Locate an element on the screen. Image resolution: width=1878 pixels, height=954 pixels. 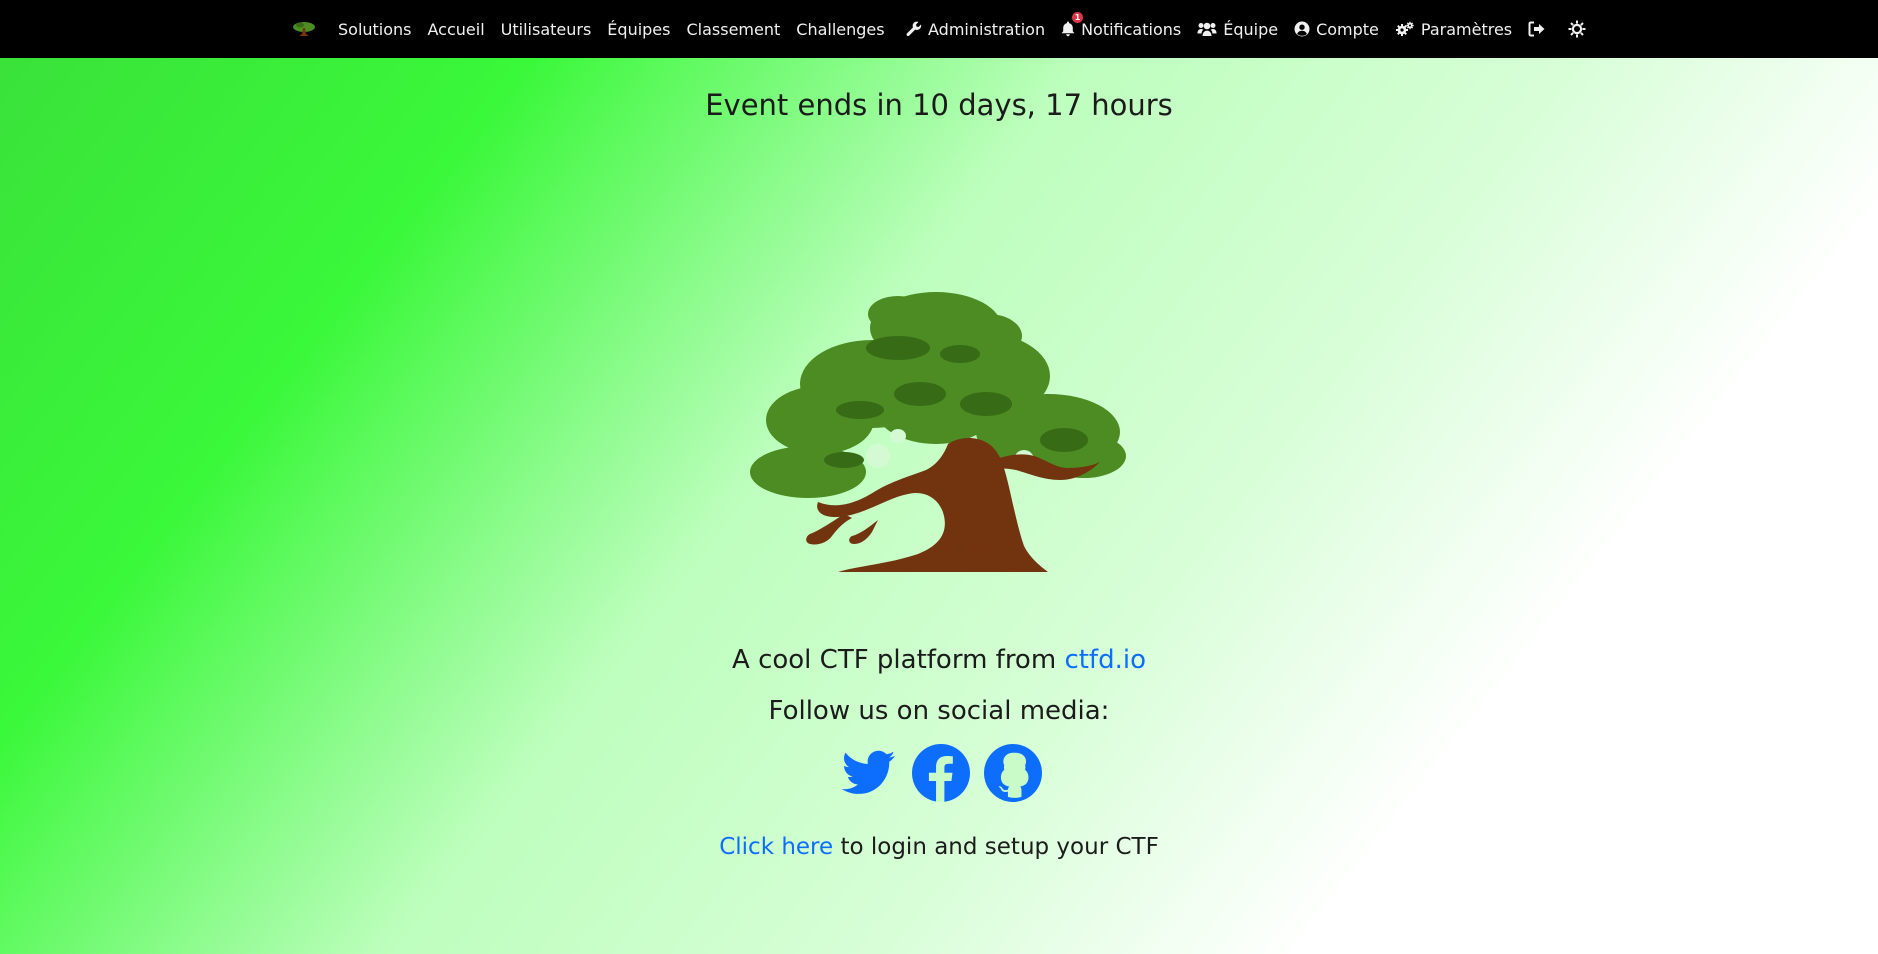
cogs-icon is located at coordinates (1405, 29).